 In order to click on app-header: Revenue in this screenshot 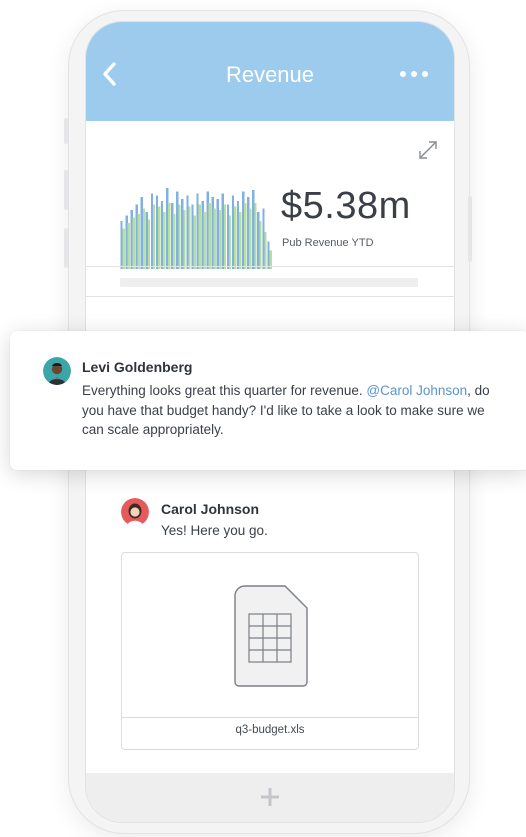, I will do `click(270, 71)`.